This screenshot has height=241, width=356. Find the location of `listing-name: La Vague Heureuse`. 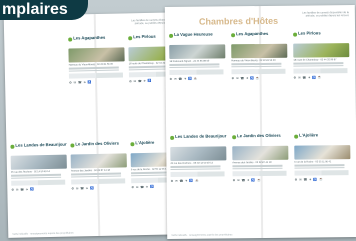

listing-name: La Vague Heureuse is located at coordinates (193, 34).